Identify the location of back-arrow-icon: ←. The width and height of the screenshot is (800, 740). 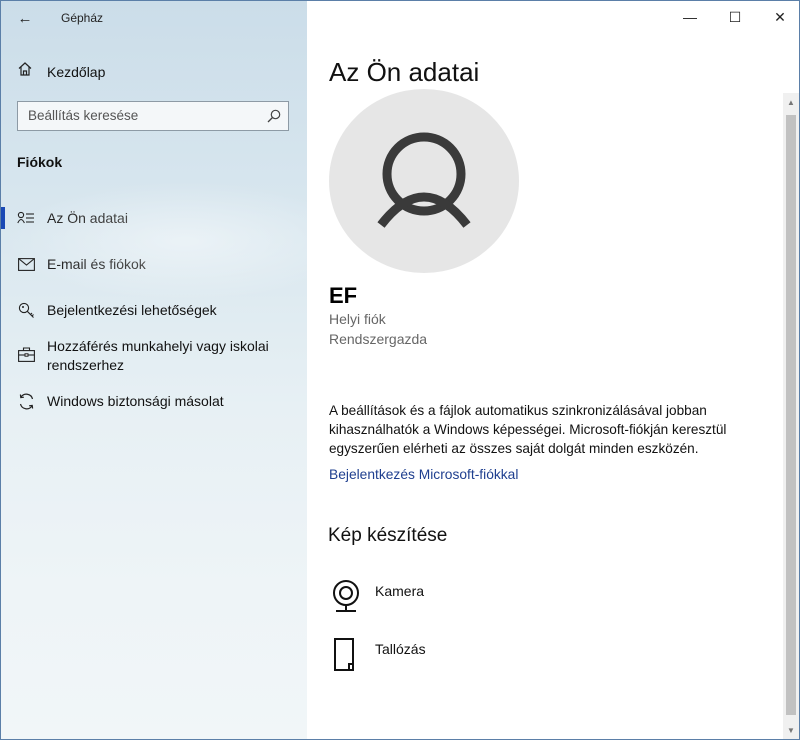
(25, 18).